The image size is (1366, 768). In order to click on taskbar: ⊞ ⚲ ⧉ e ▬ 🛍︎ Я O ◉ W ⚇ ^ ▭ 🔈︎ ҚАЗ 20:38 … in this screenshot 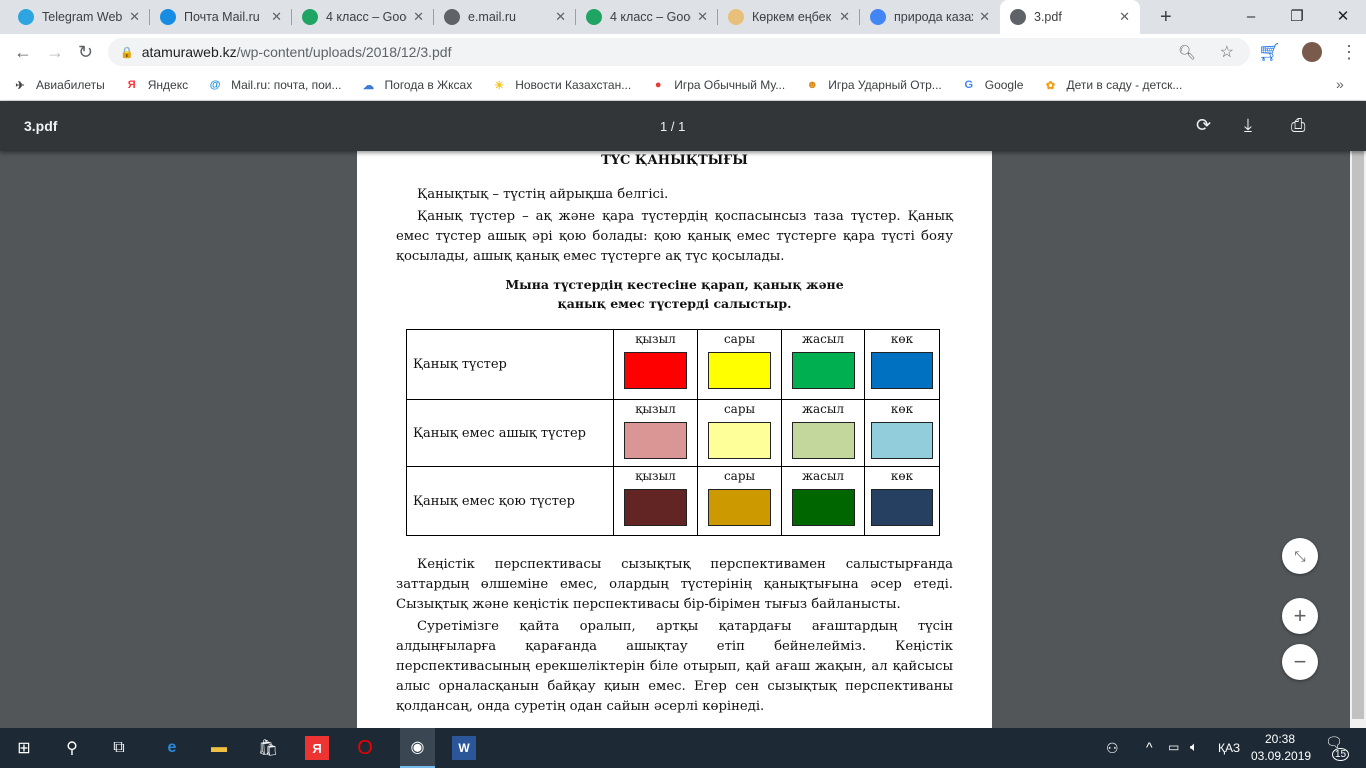, I will do `click(683, 748)`.